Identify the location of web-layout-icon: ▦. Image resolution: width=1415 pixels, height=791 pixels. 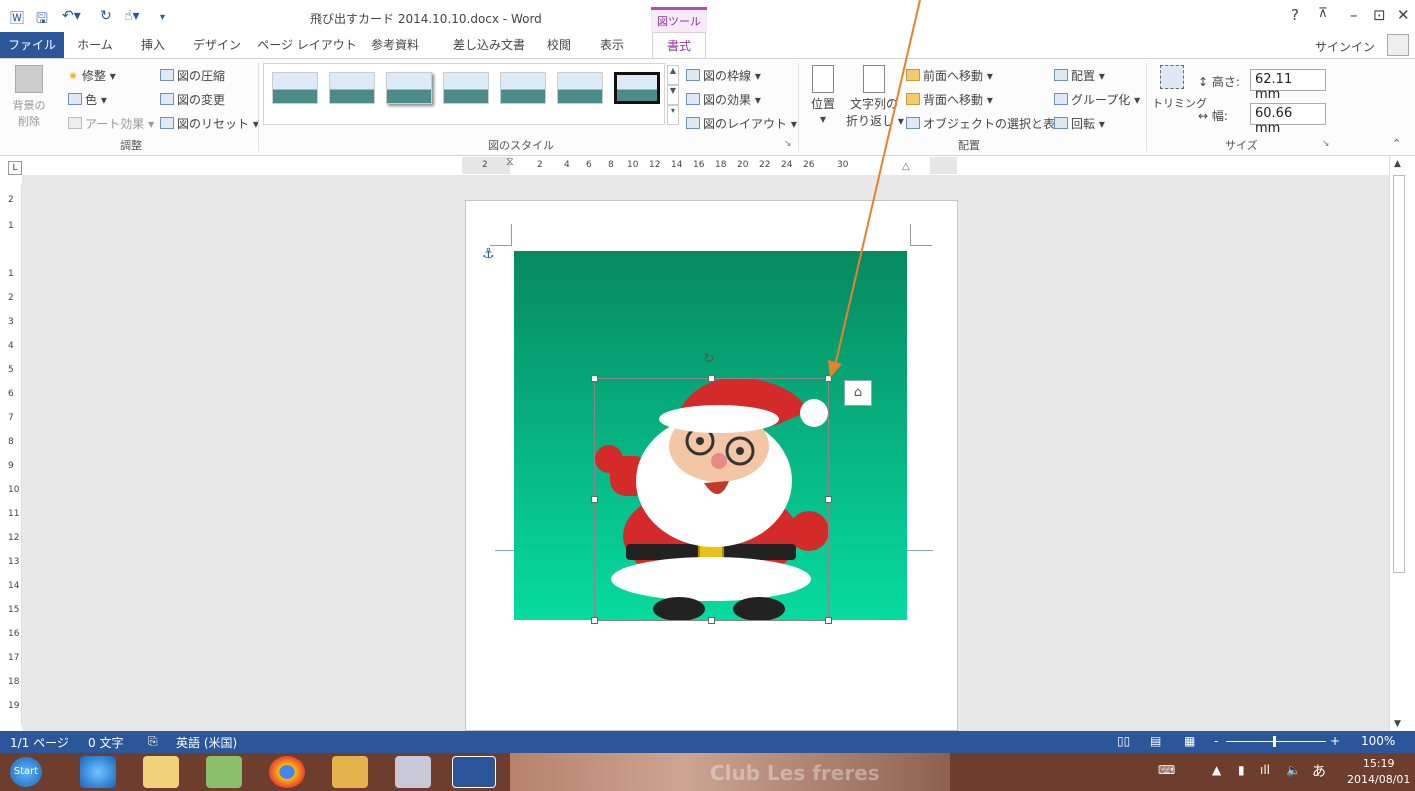
(1189, 741).